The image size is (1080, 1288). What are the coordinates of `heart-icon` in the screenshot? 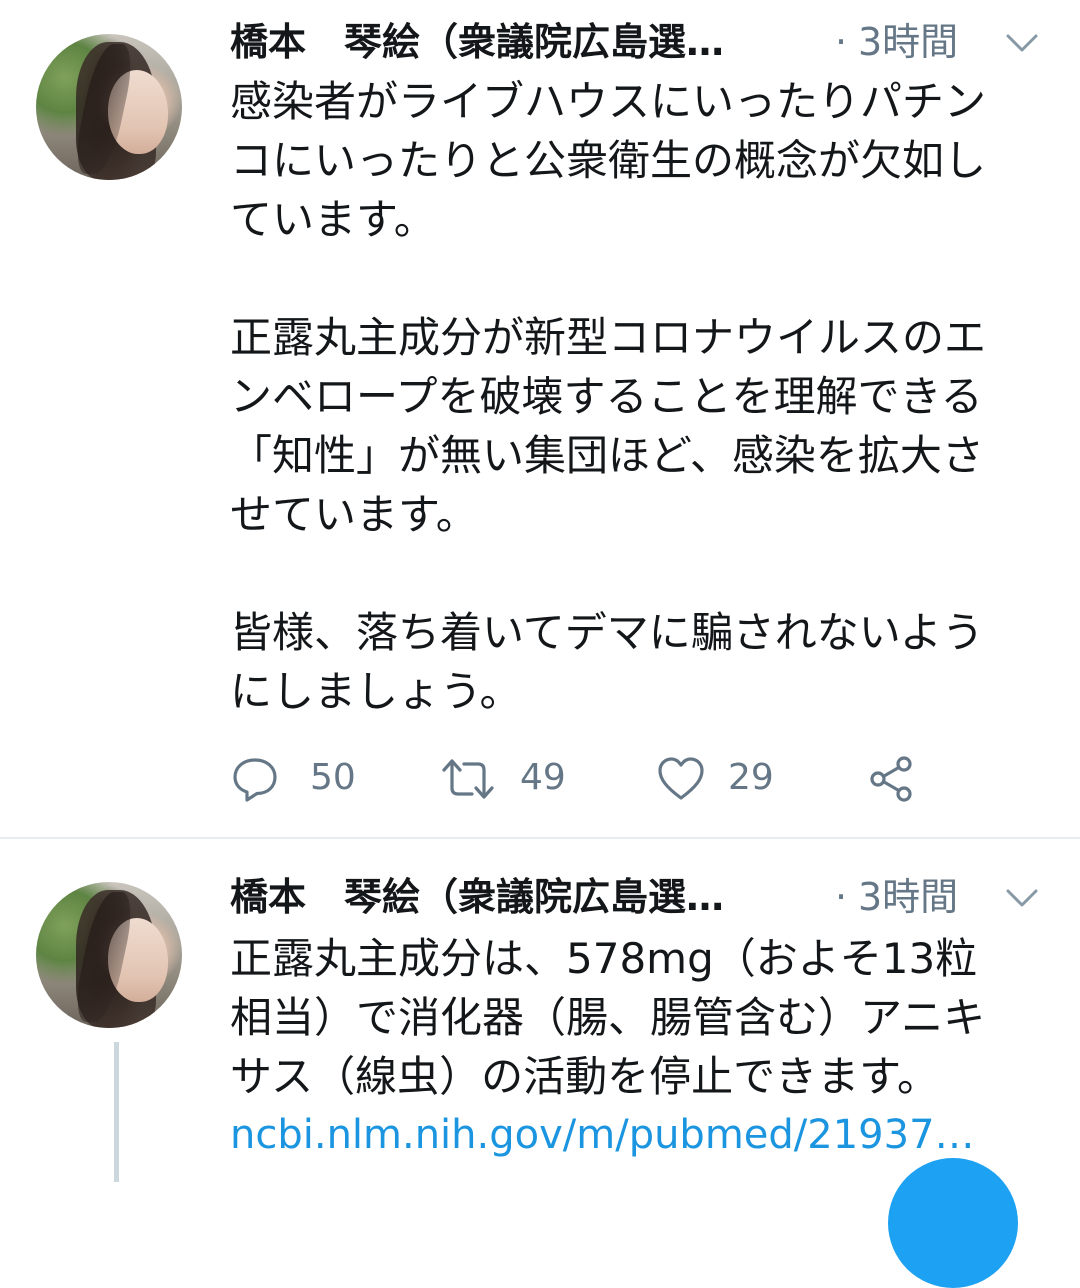 It's located at (681, 778).